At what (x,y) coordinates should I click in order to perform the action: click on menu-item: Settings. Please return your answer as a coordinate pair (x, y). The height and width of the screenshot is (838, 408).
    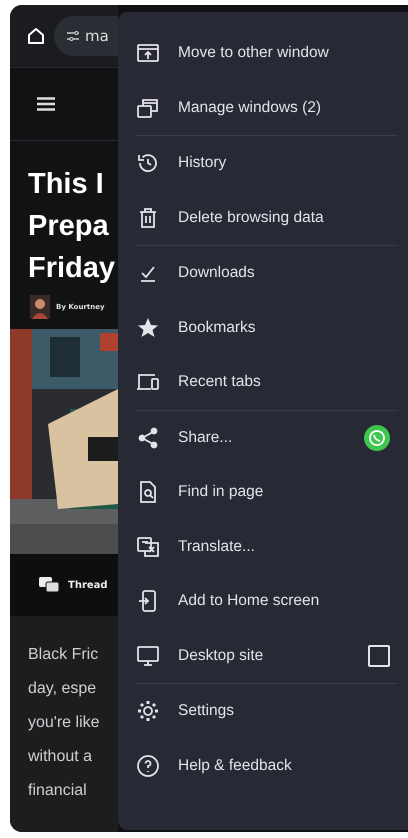
    Looking at the image, I should click on (263, 711).